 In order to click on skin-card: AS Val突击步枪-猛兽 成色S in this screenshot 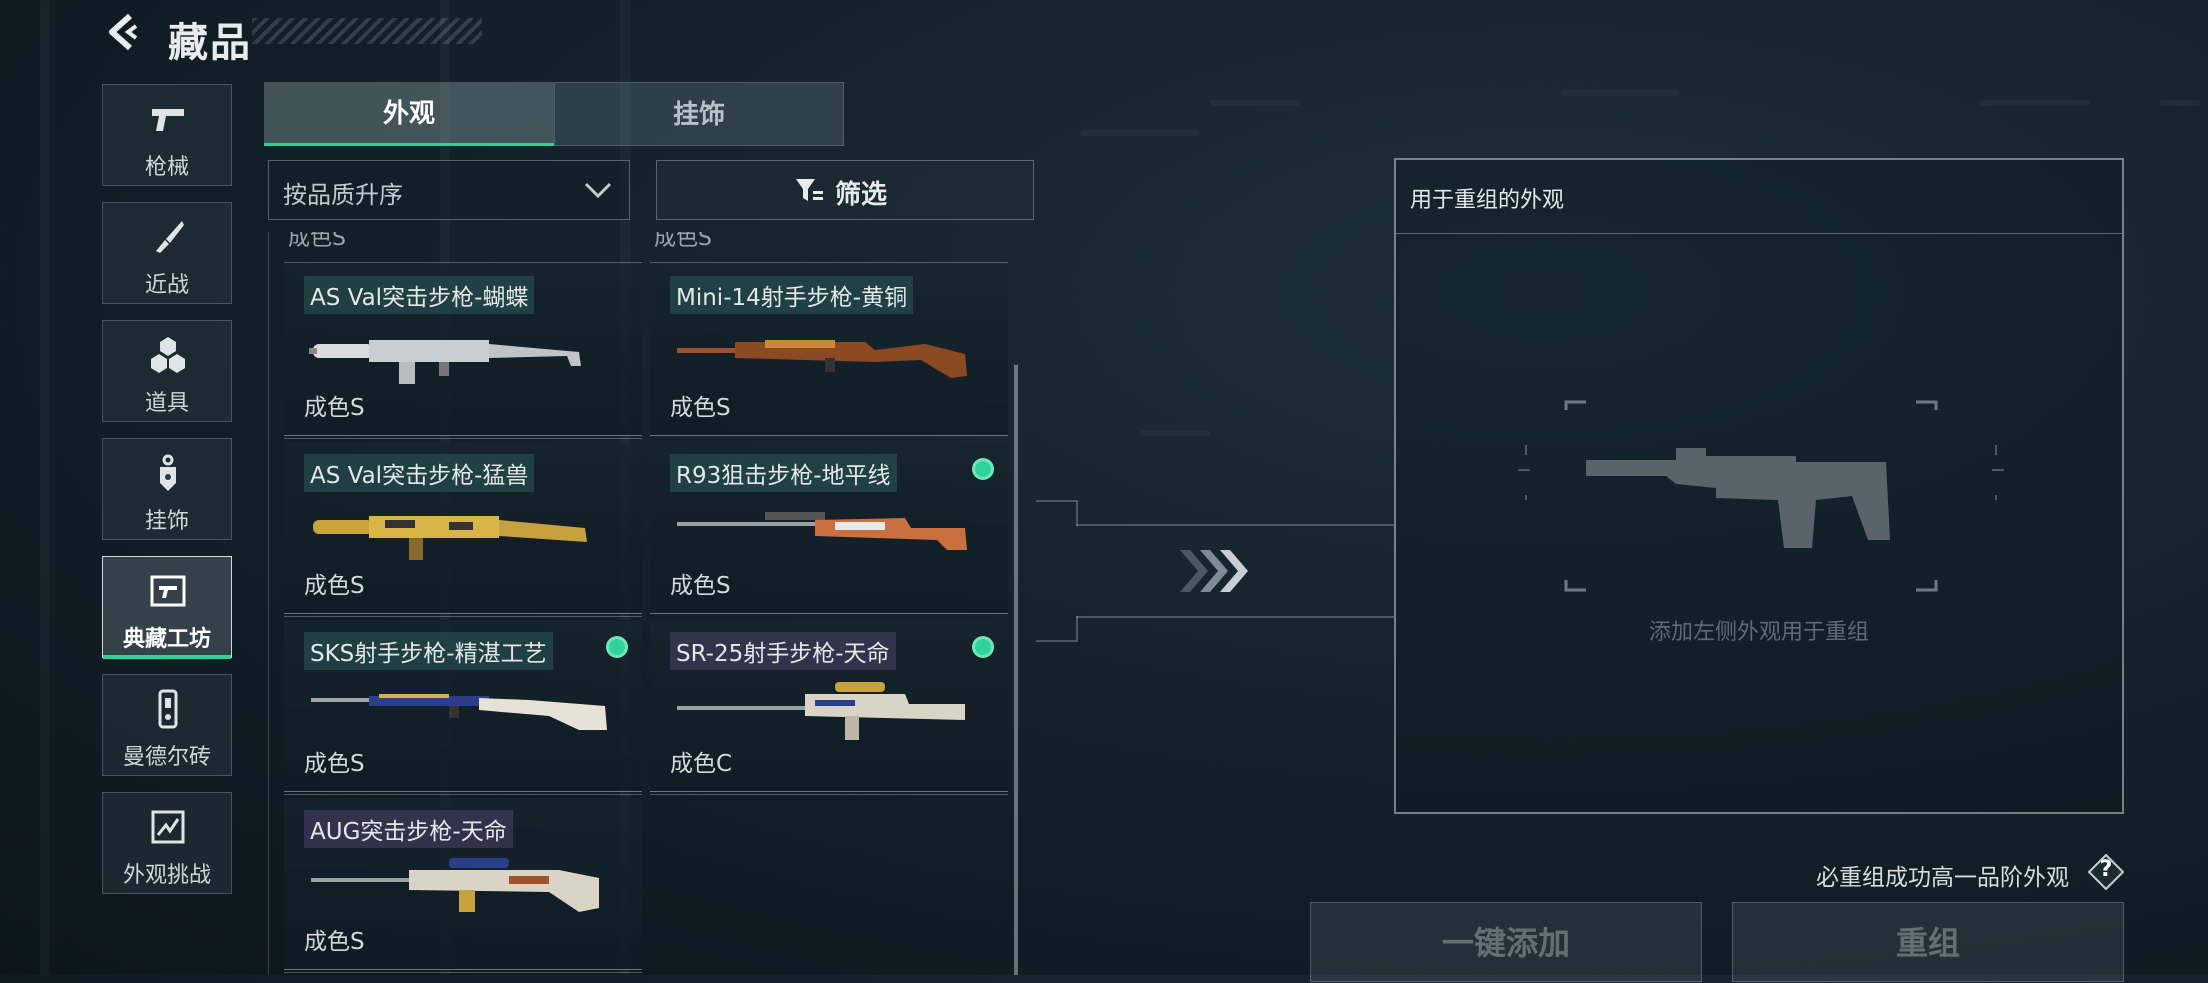, I will do `click(463, 528)`.